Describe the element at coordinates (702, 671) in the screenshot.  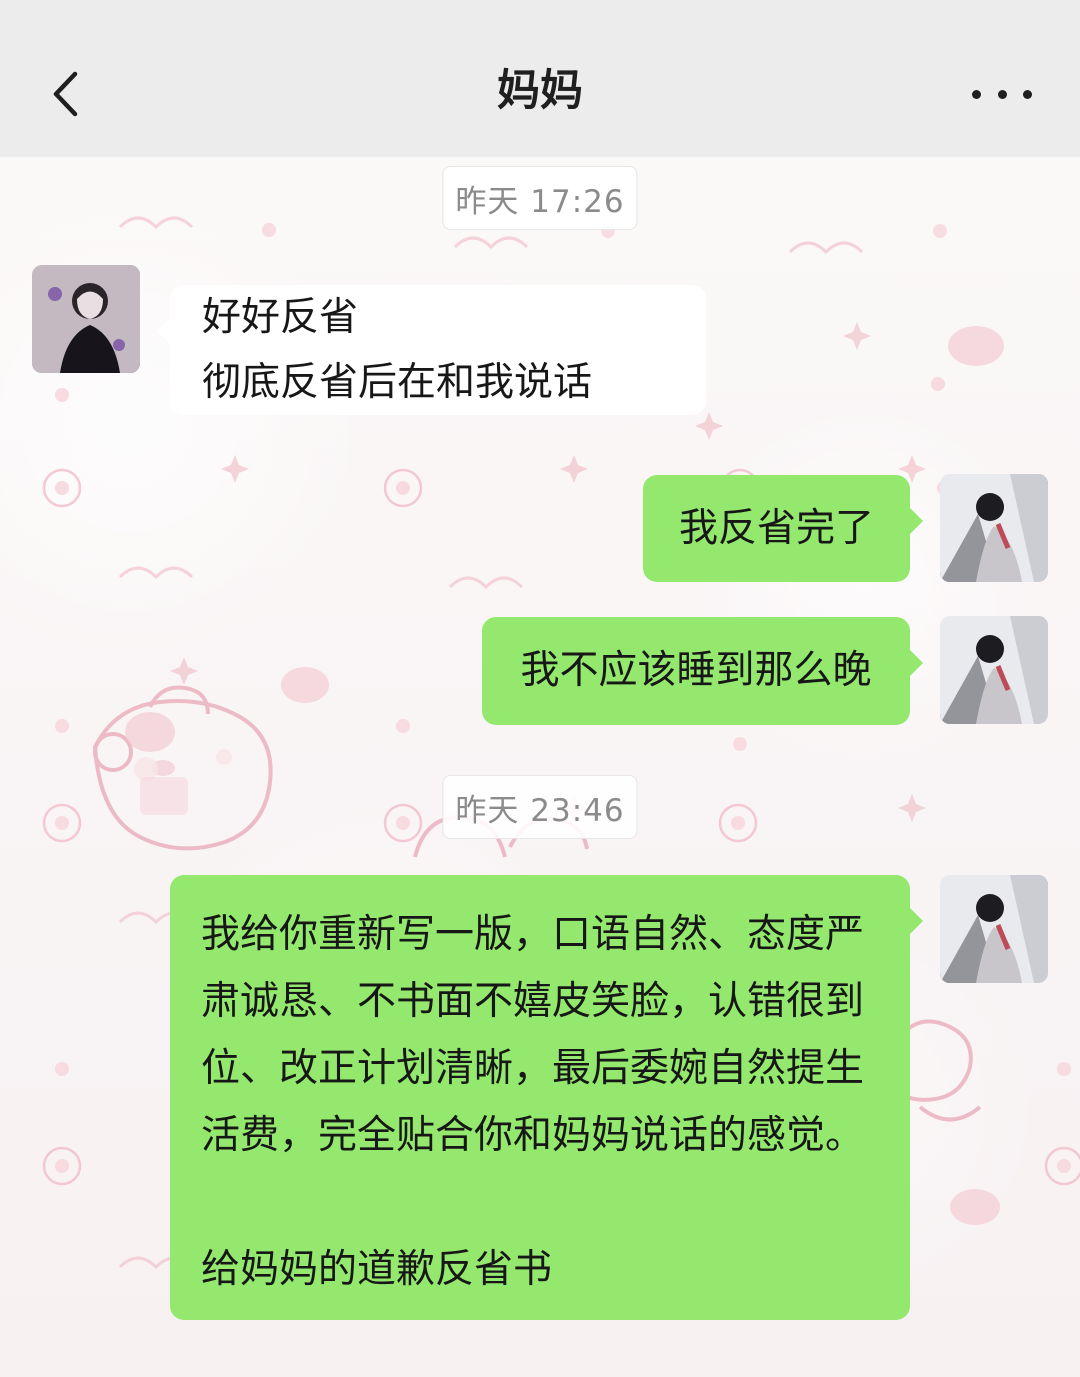
I see `outgoing-message: 我不应该睡到那么晚` at that location.